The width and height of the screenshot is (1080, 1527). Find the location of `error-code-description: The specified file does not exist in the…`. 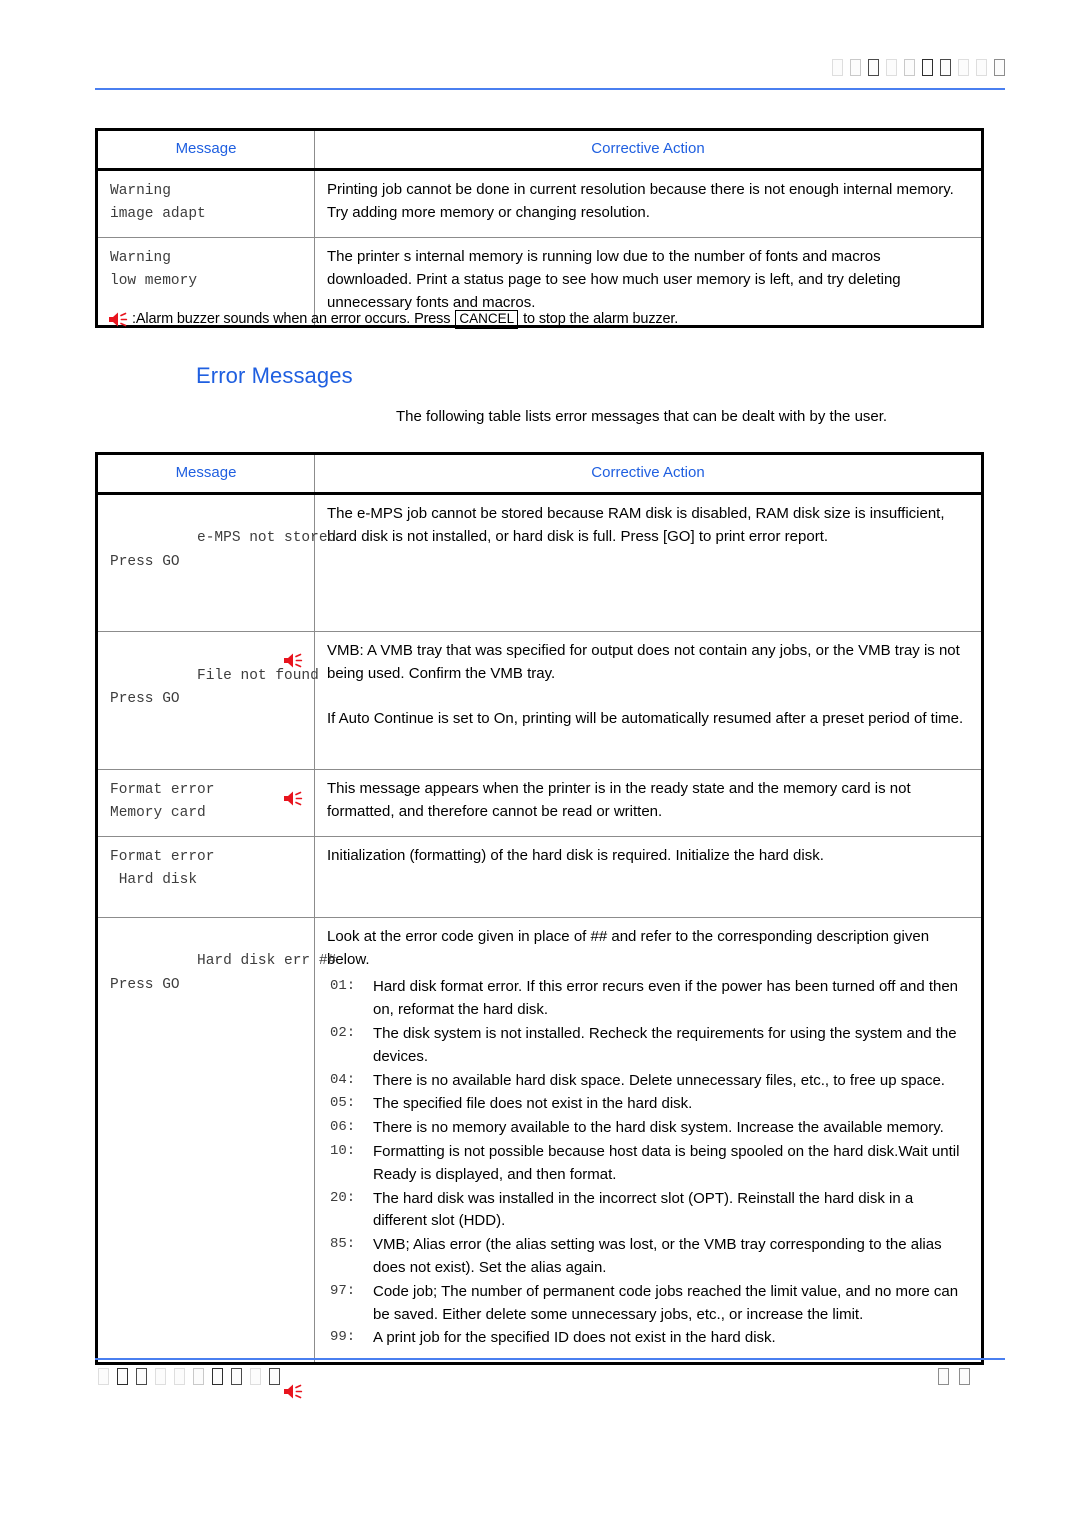

error-code-description: The specified file does not exist in the… is located at coordinates (533, 1104).